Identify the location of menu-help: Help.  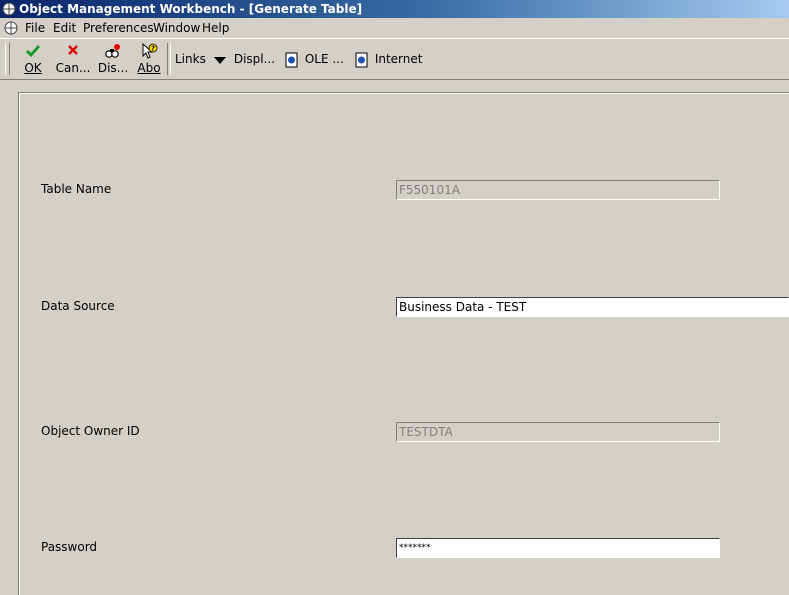
(215, 28).